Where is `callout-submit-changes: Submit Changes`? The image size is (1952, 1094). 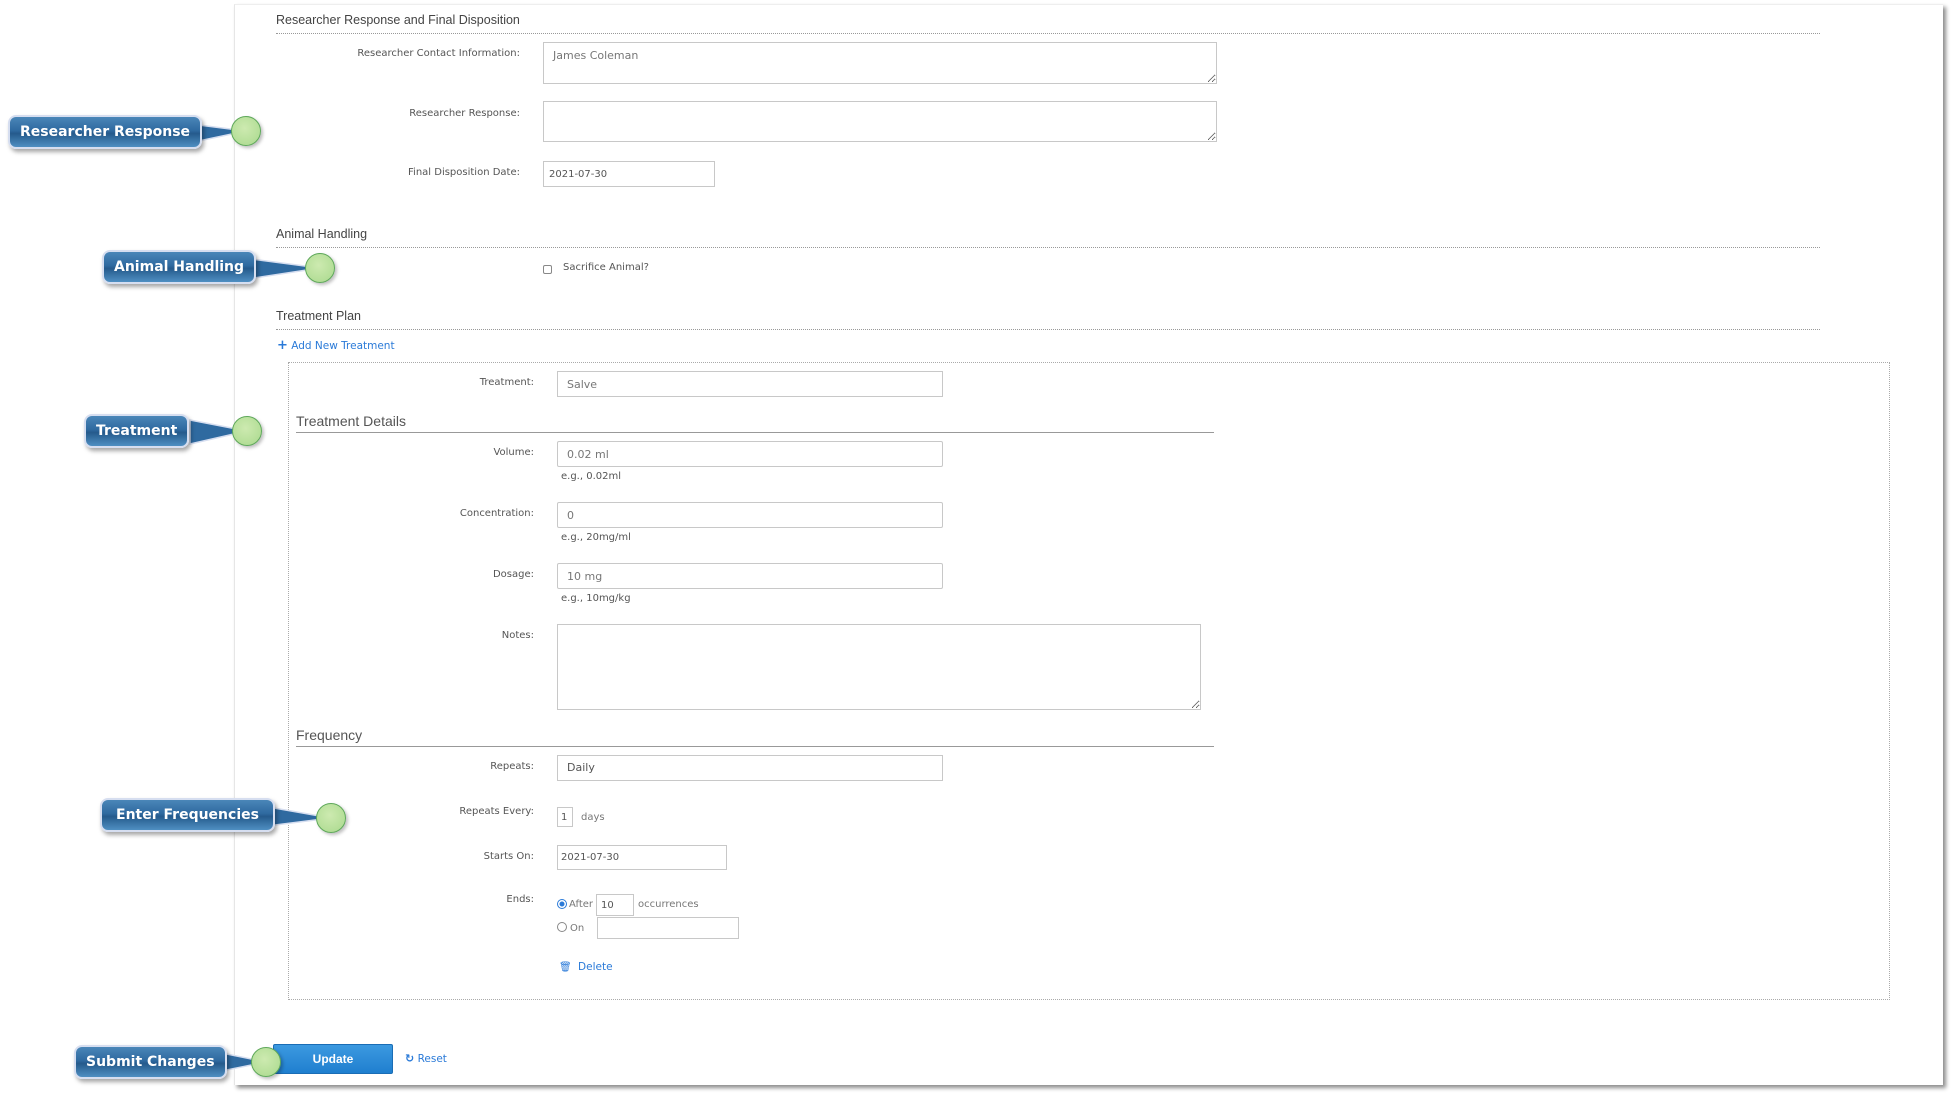
callout-submit-changes: Submit Changes is located at coordinates (150, 1062).